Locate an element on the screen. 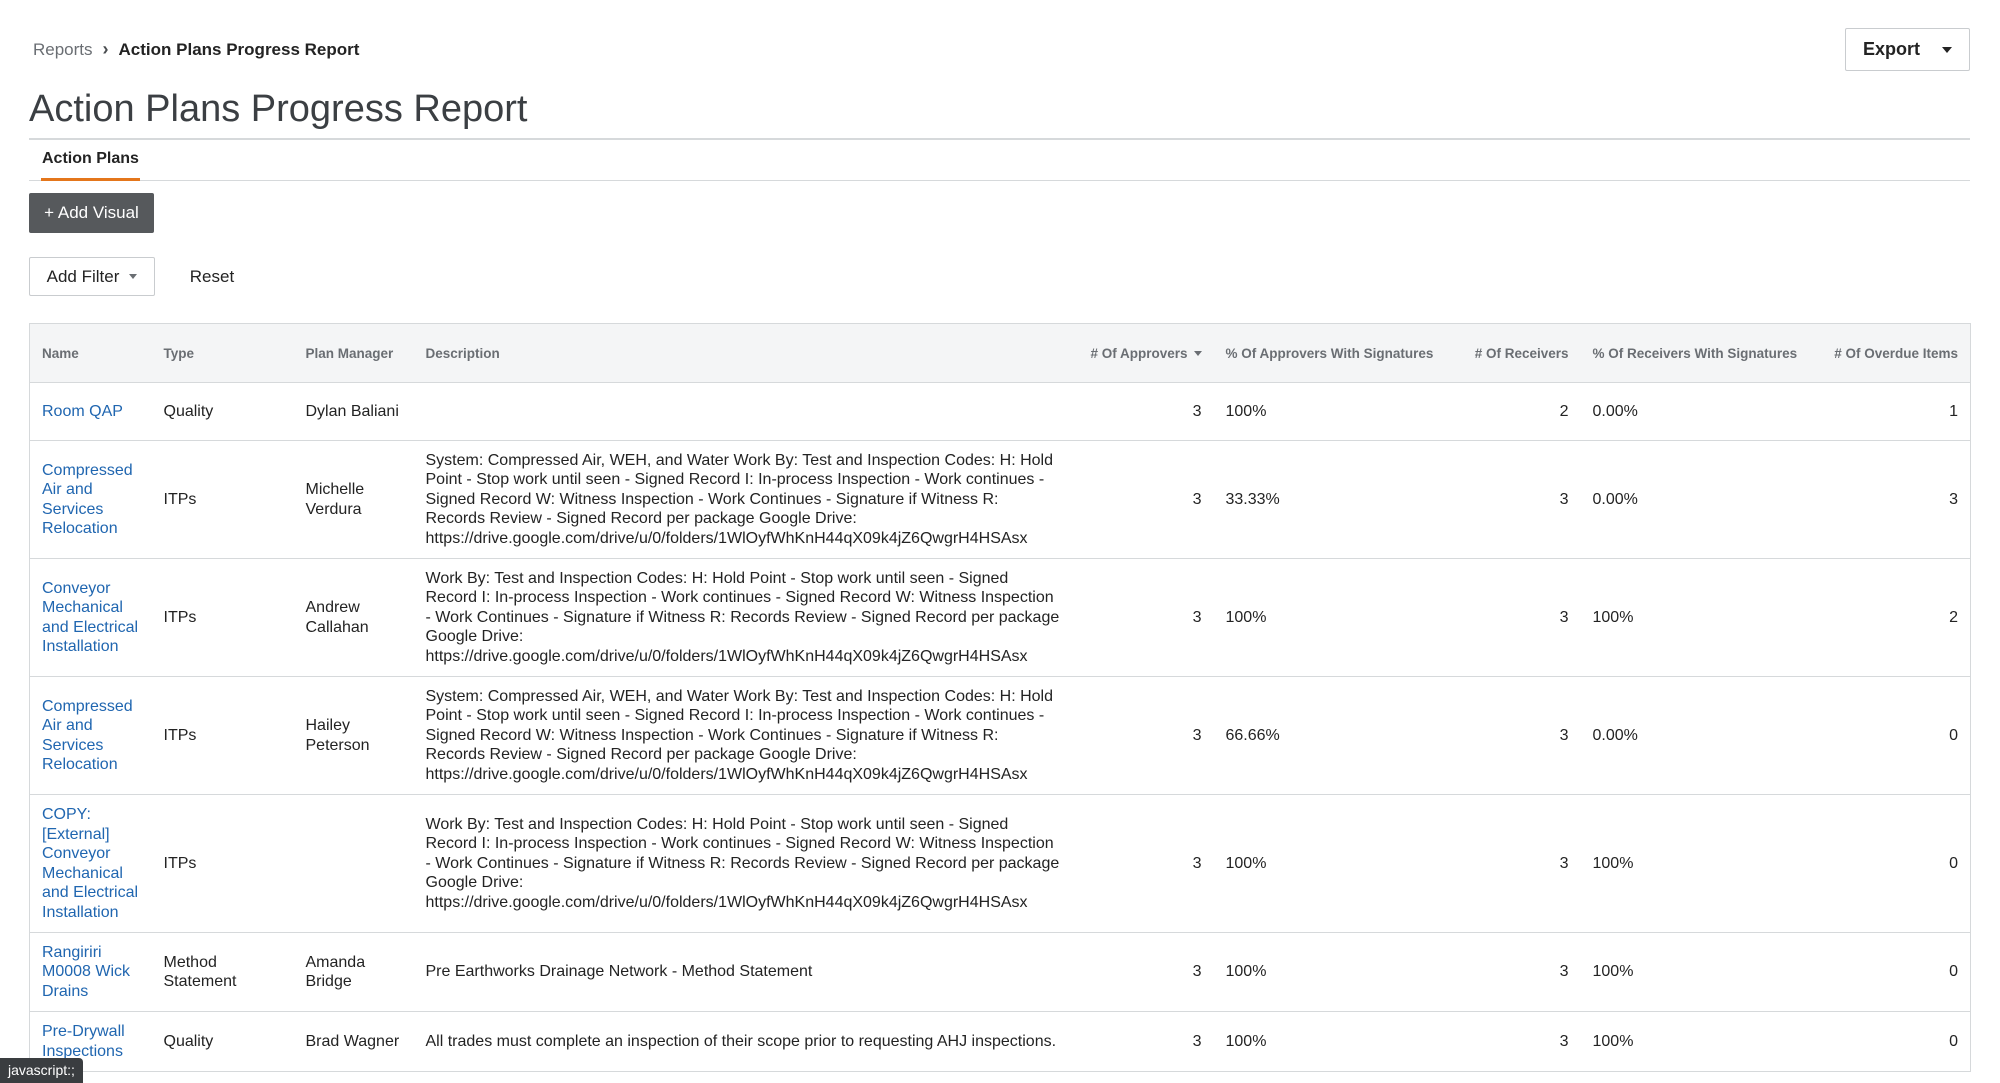 The width and height of the screenshot is (2000, 1083). breadcrumb-reports-link: Reports is located at coordinates (63, 50).